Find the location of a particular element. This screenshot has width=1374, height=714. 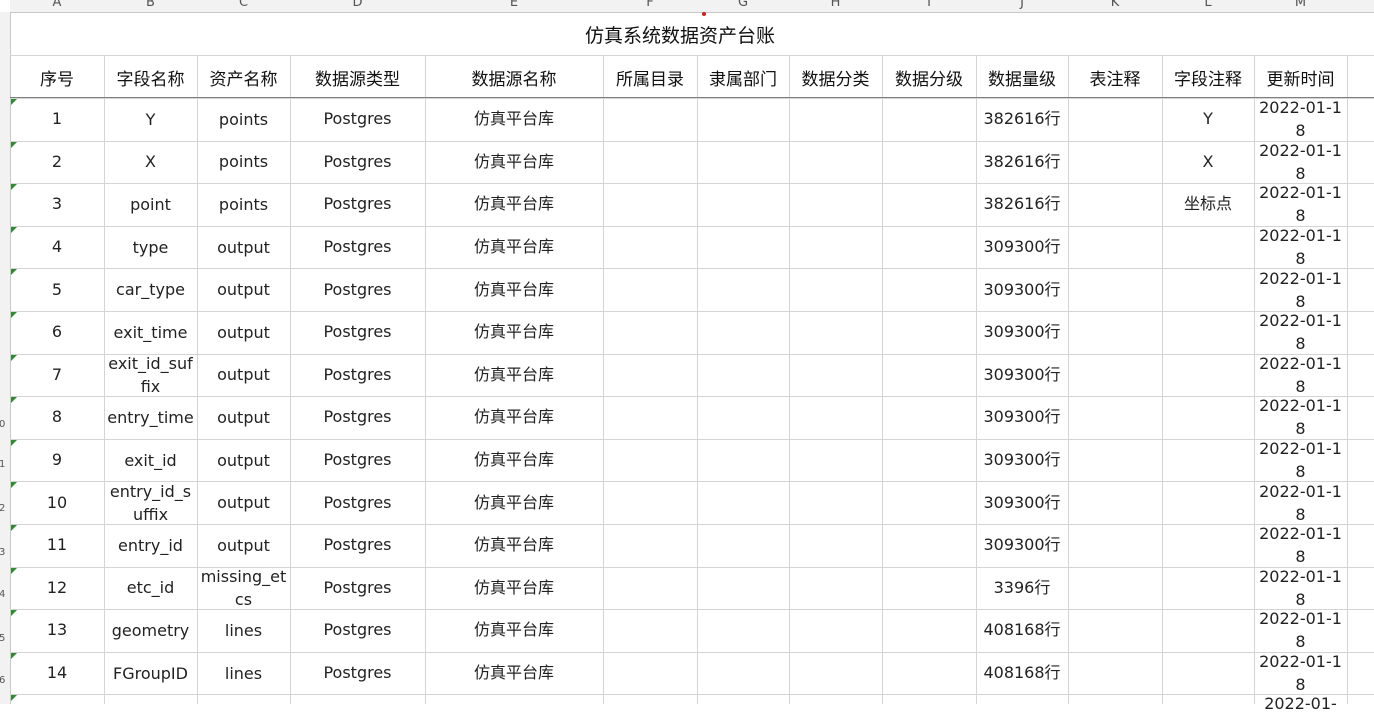

table-cell: entry_id_suffix is located at coordinates (150, 502).